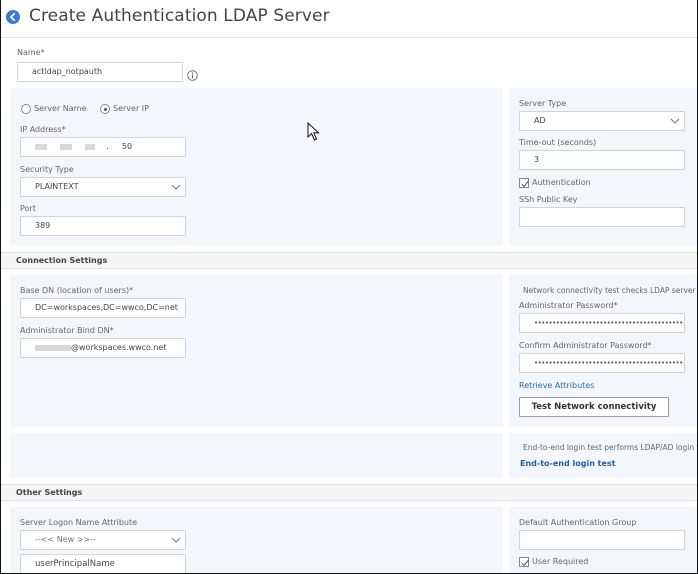  I want to click on page-title: Create Authentication LDAP Server, so click(179, 16).